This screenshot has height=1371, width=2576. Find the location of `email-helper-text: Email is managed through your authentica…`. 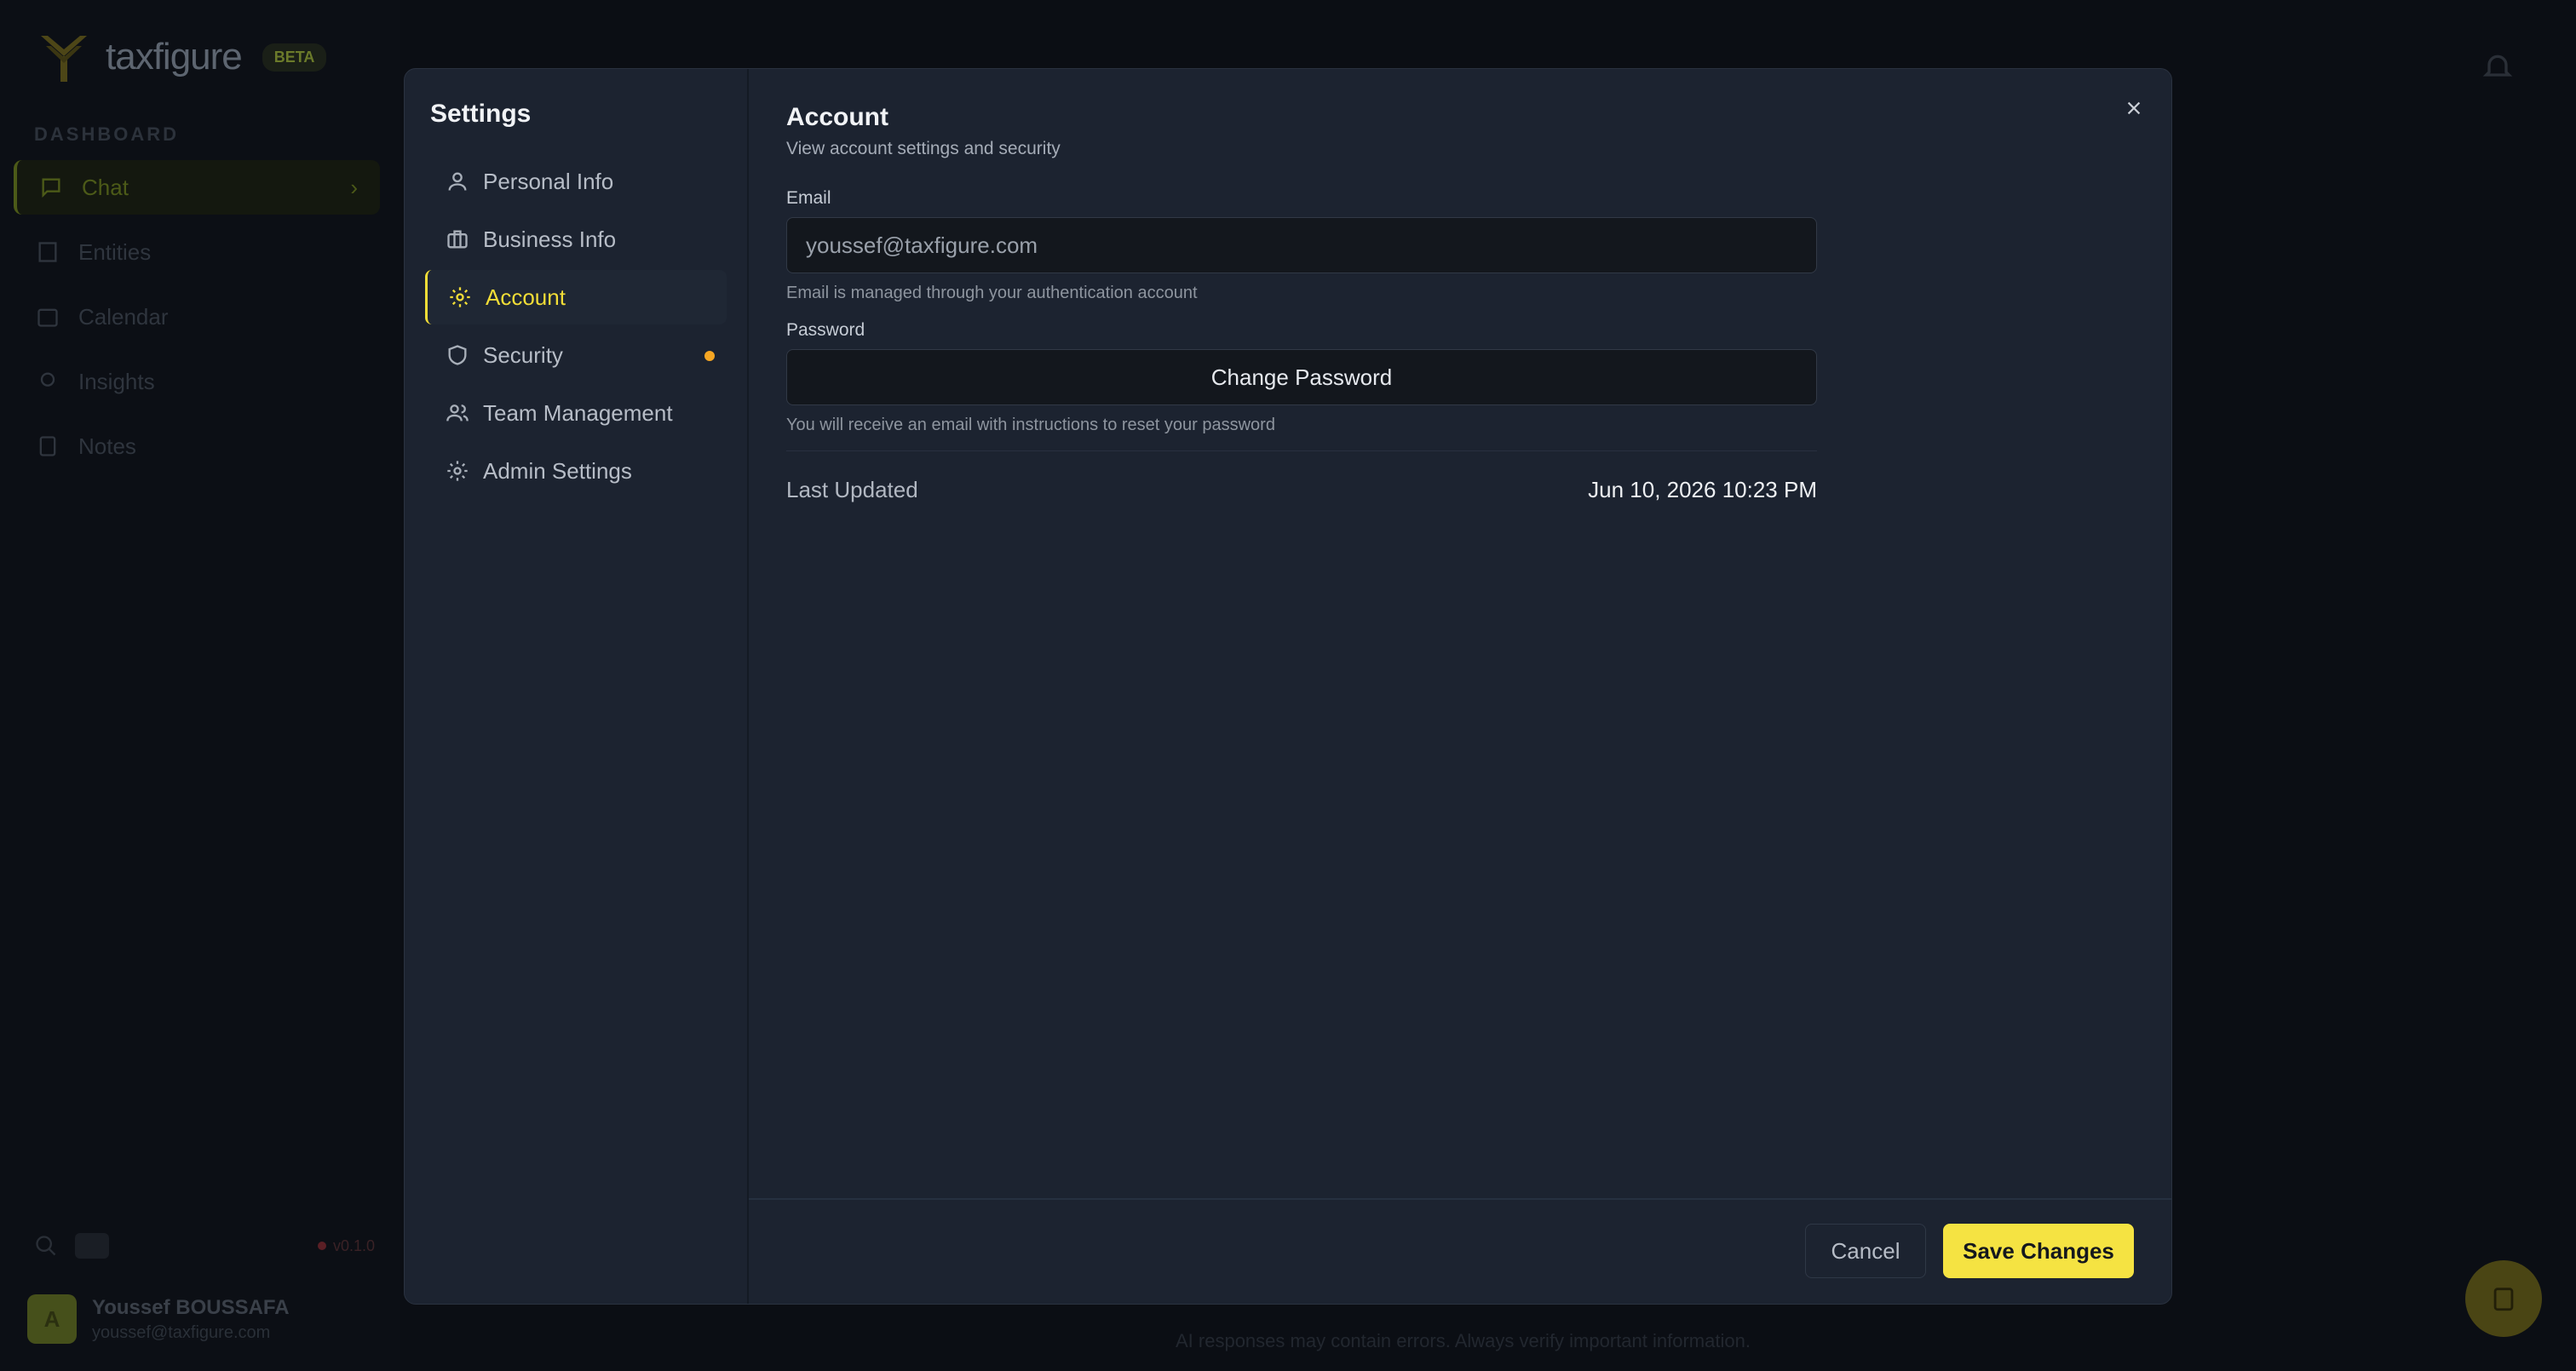

email-helper-text: Email is managed through your authentica… is located at coordinates (992, 293).